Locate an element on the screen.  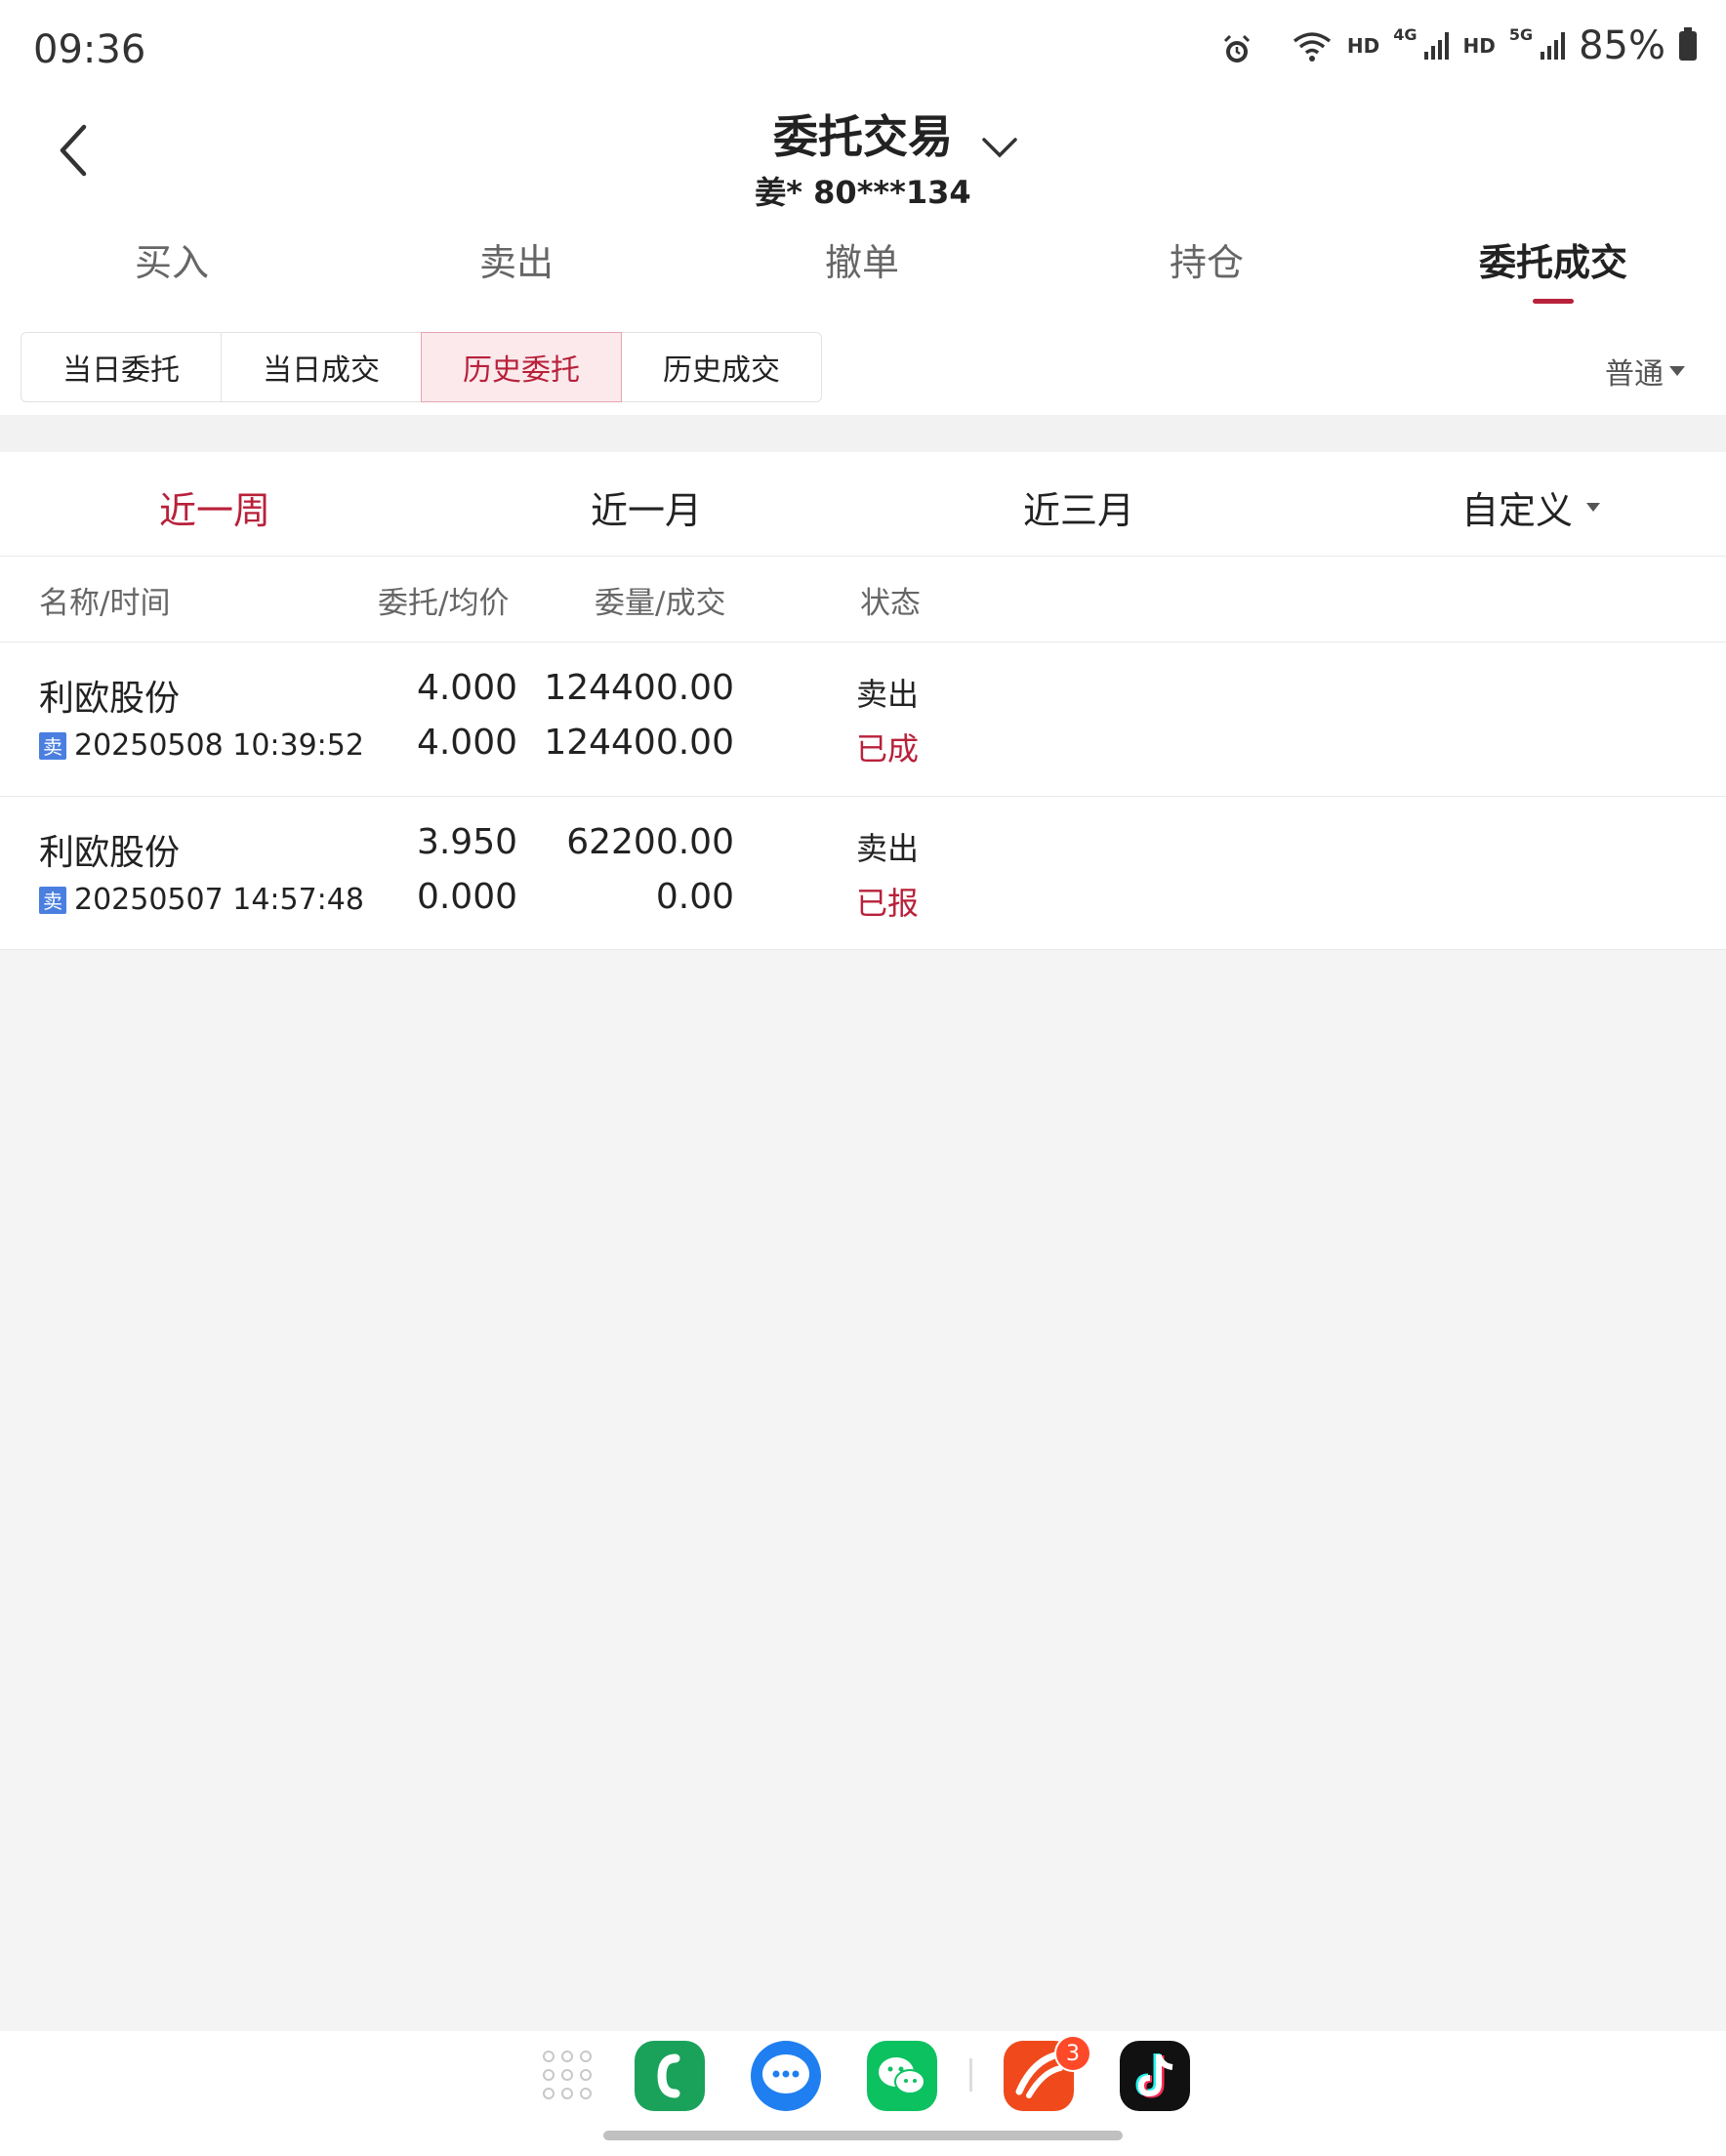
tab-orders-trades: 委托成交 is located at coordinates (1553, 259).